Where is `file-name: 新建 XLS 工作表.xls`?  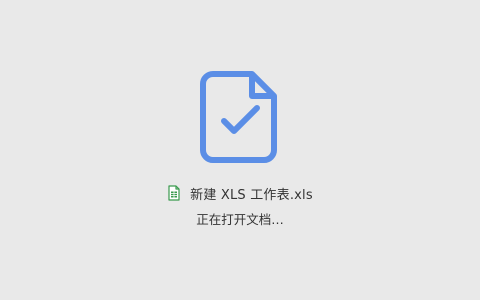
file-name: 新建 XLS 工作表.xls is located at coordinates (251, 195).